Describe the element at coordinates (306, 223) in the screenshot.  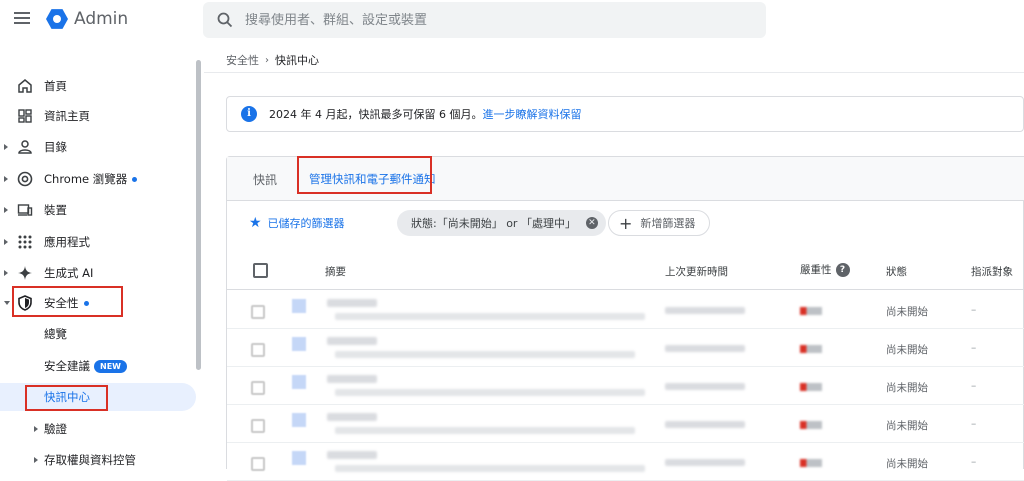
I see `saved-filters-label: 已儲存的篩選器` at that location.